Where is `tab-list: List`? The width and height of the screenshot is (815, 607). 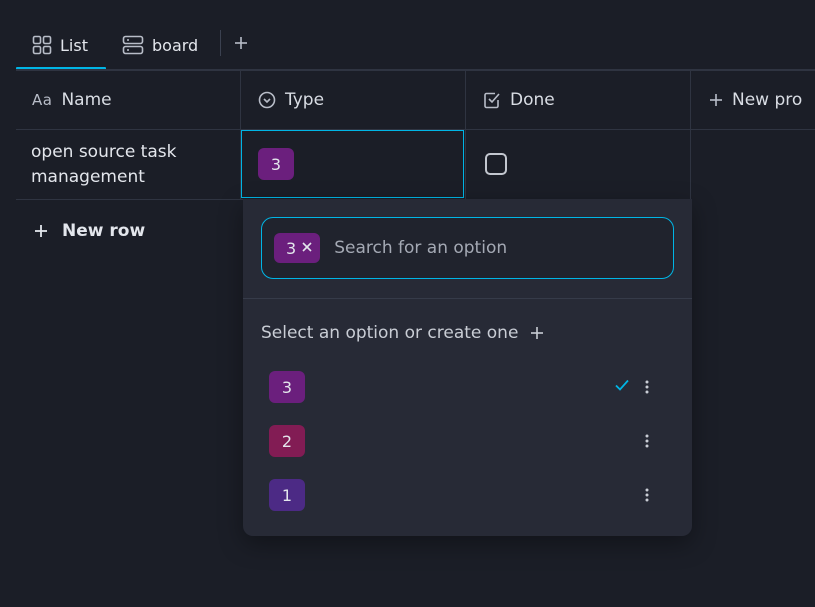
tab-list: List is located at coordinates (60, 45).